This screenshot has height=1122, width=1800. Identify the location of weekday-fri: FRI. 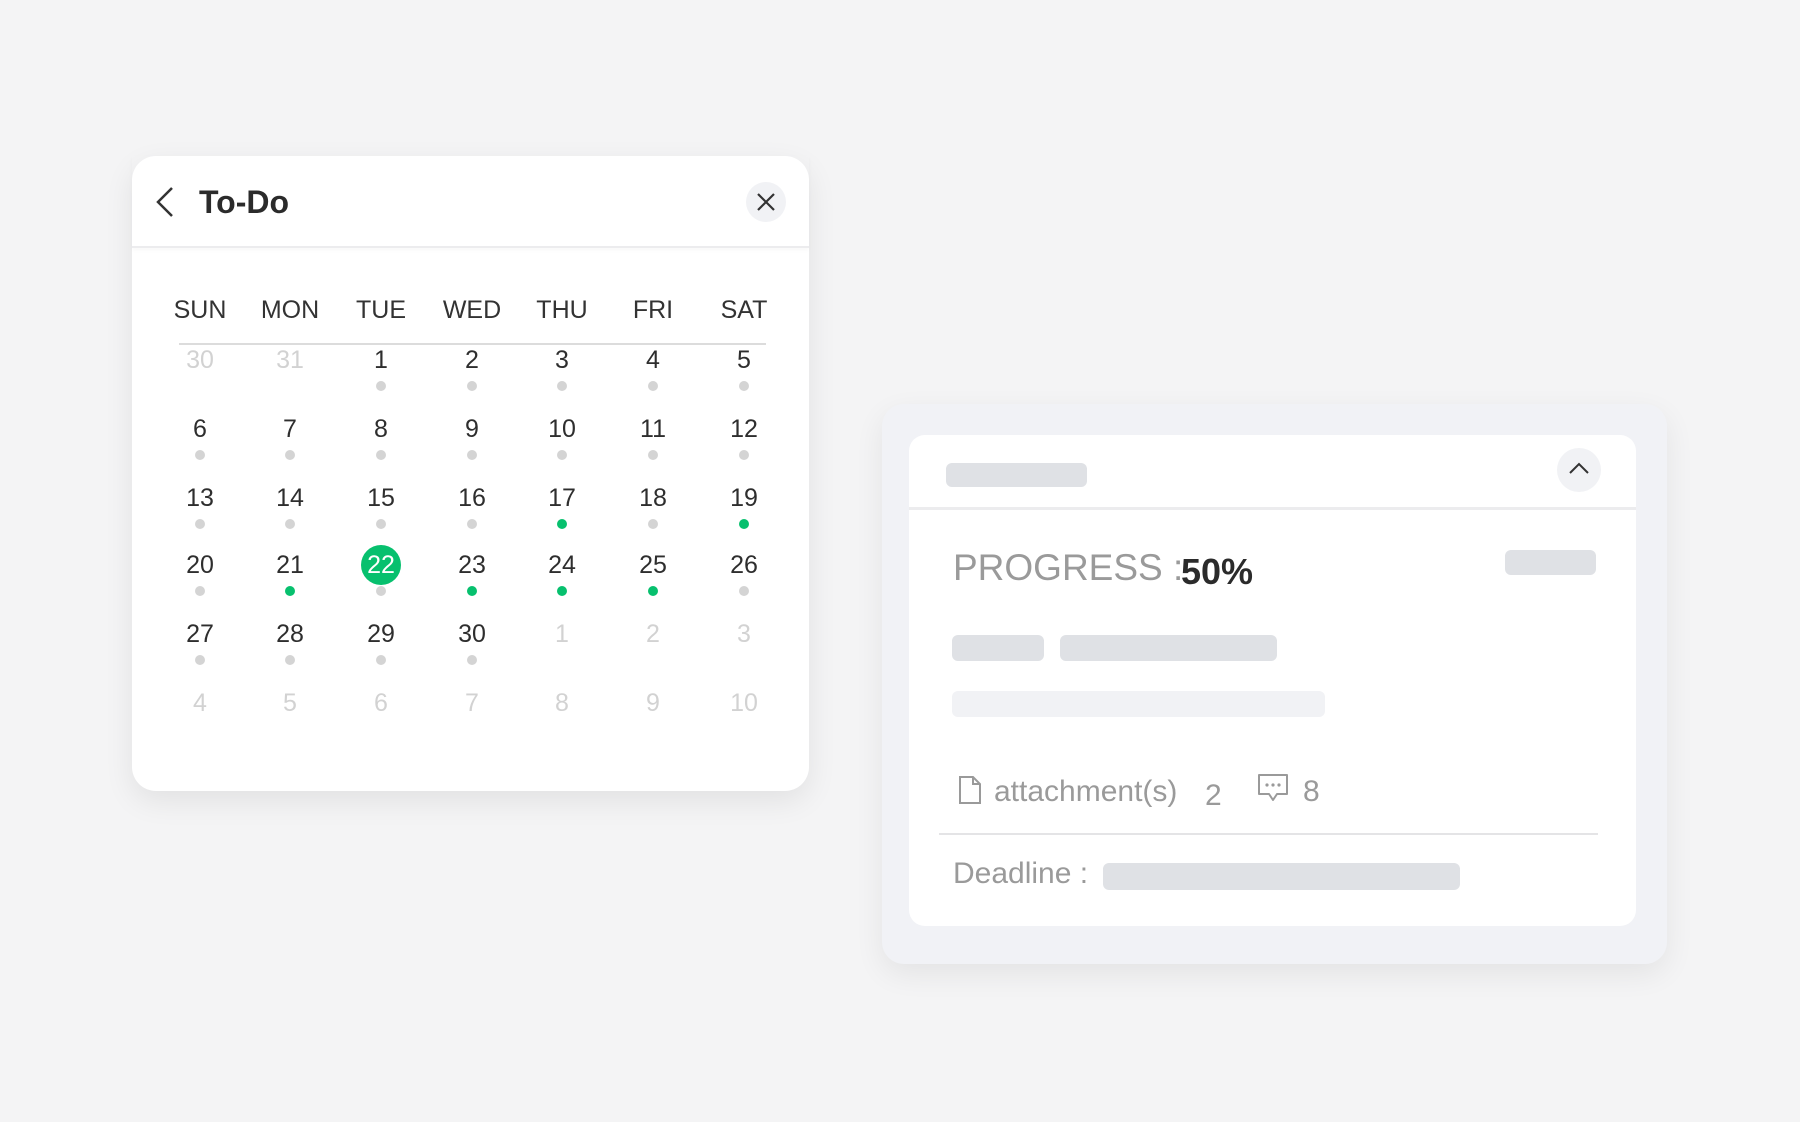
(653, 310).